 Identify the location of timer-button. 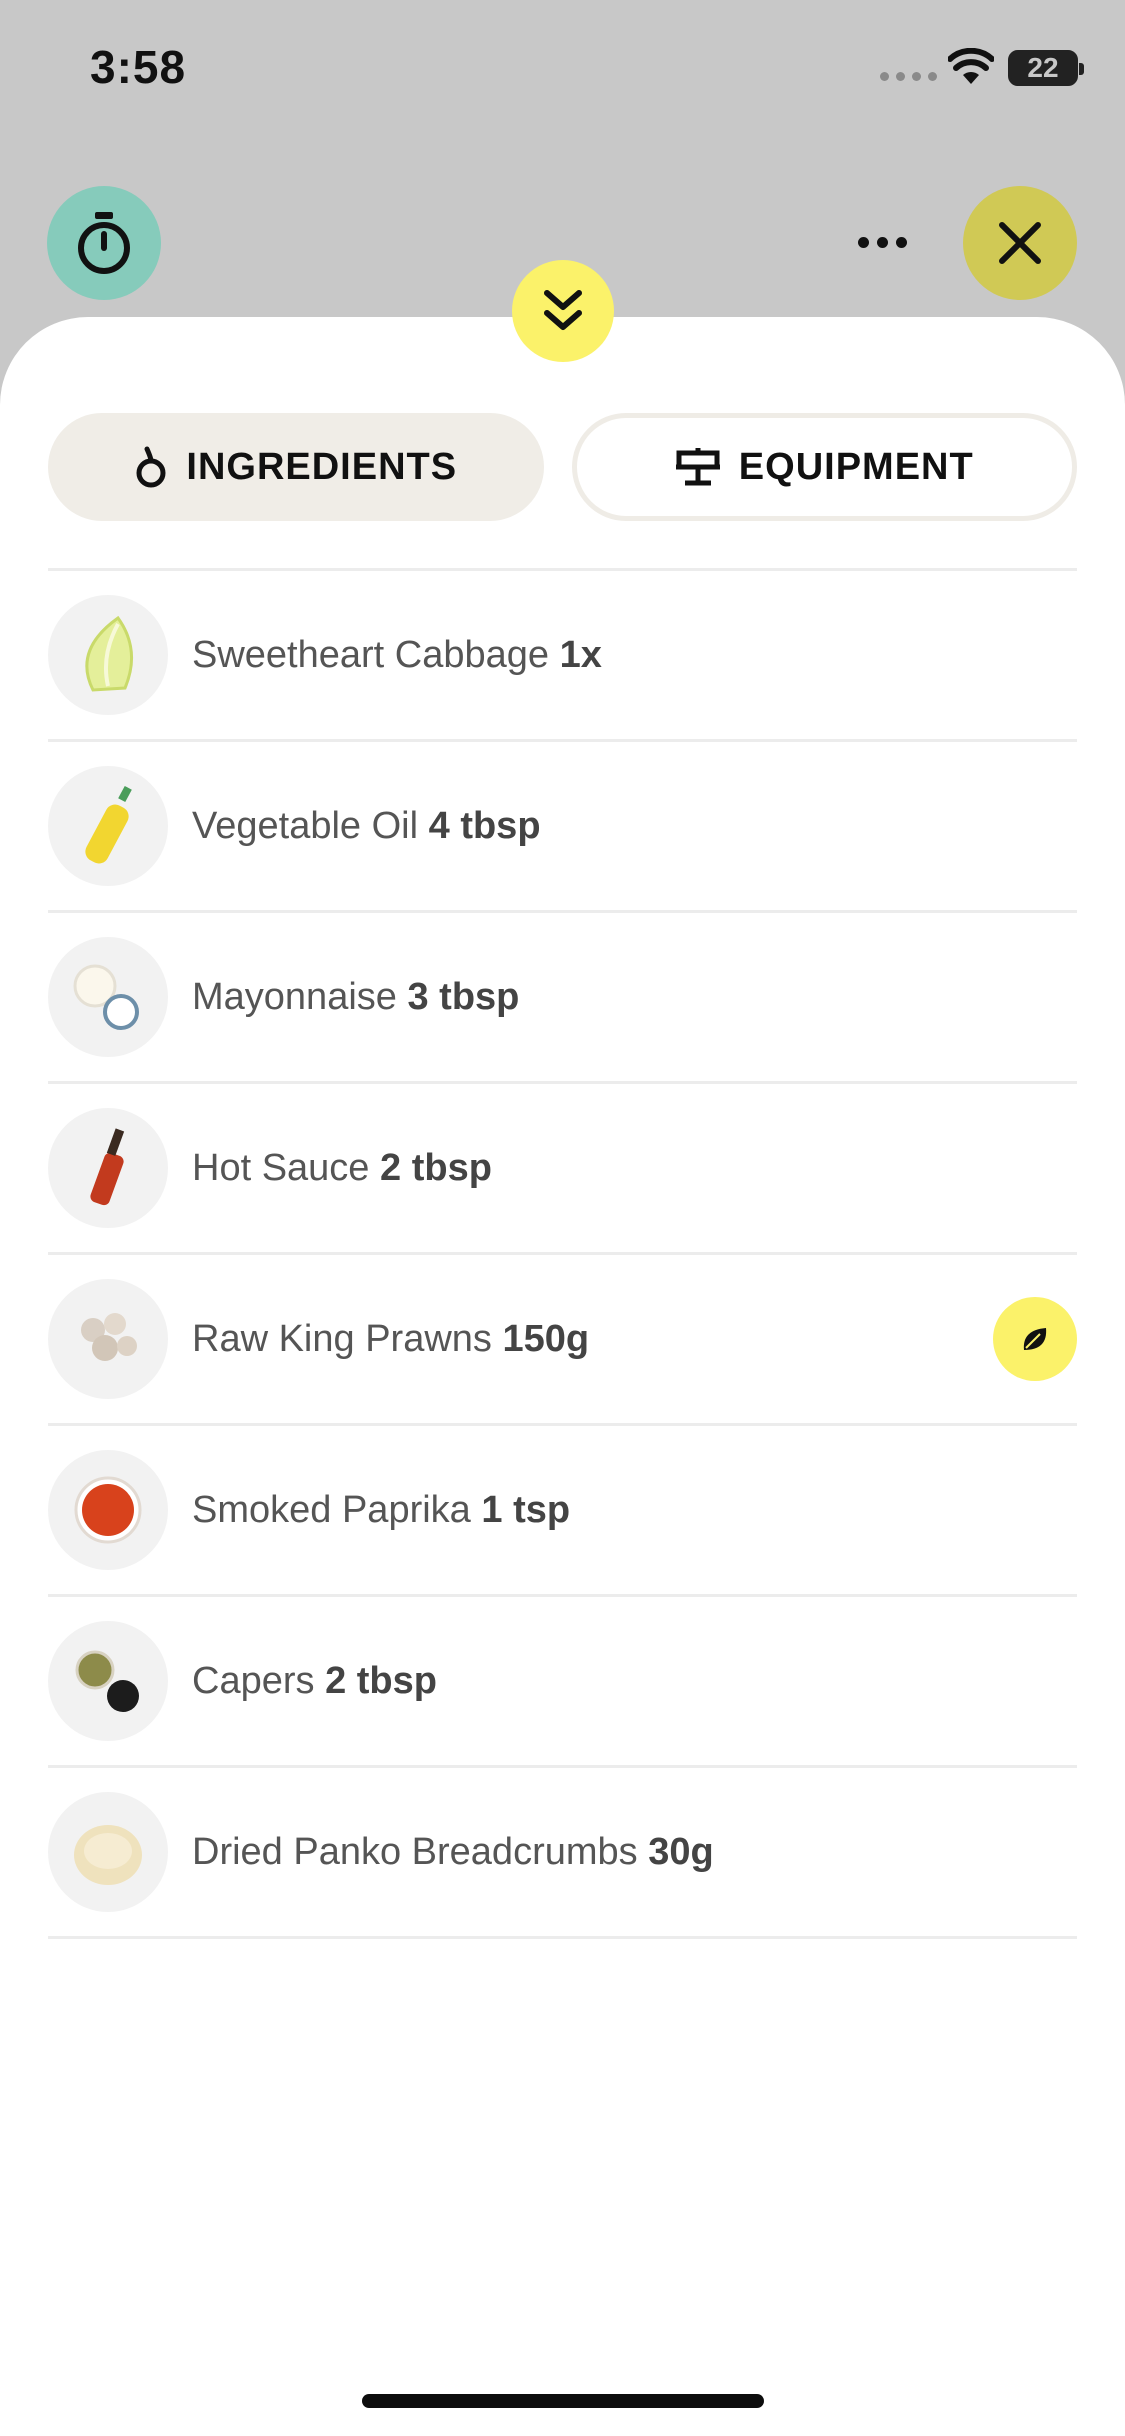
(104, 243).